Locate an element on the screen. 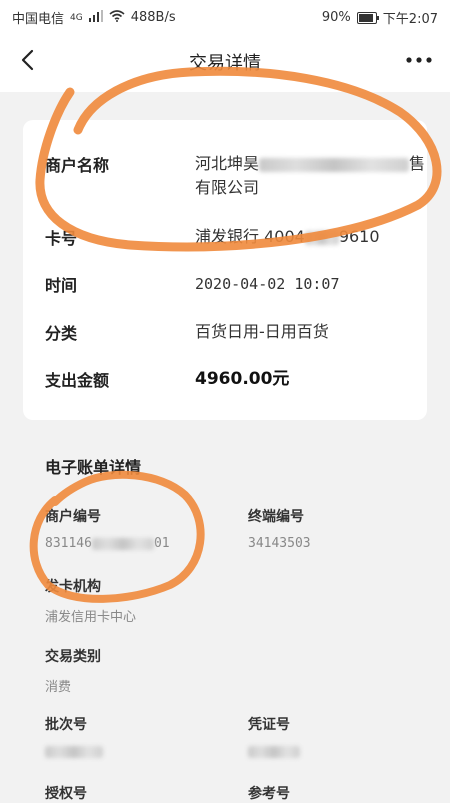  terminal-number-field: 终端编号 34143503 is located at coordinates (279, 528).